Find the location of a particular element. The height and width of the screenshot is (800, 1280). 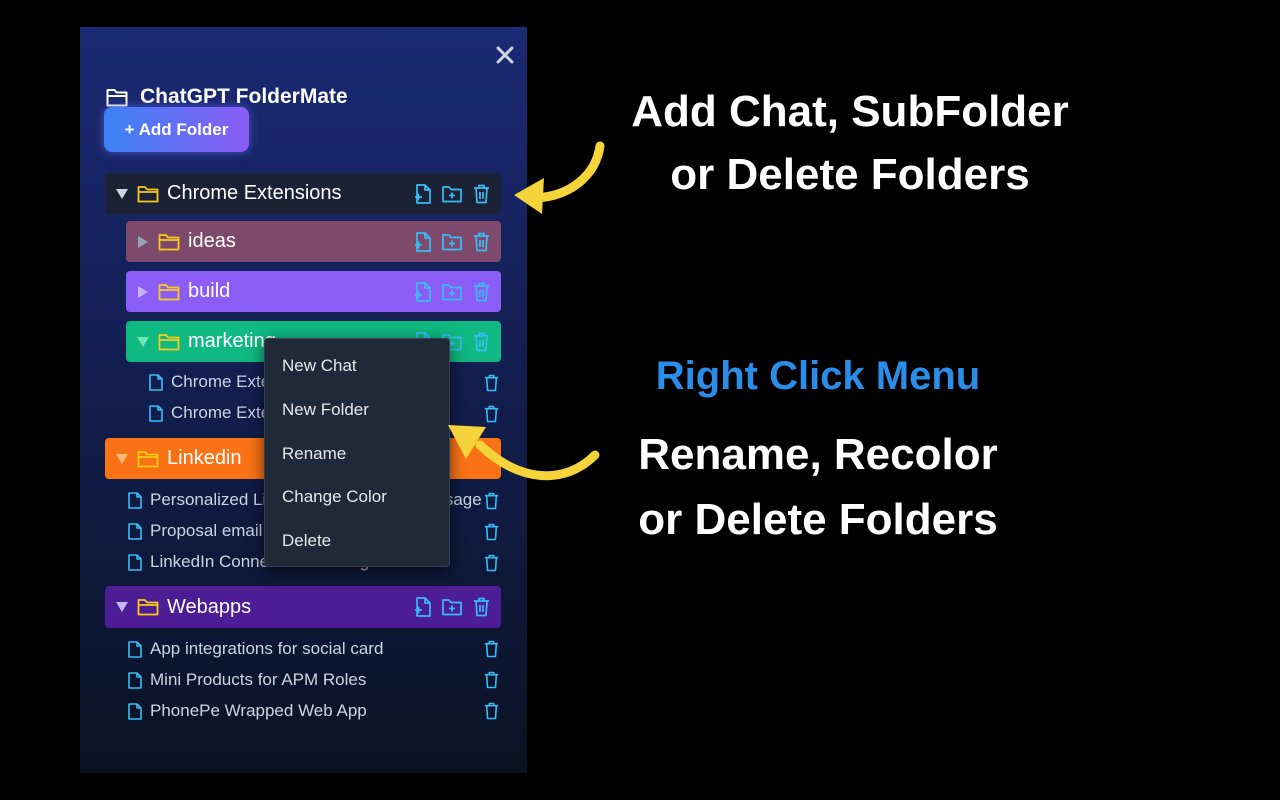

chat-title: Mini Products for APM Roles is located at coordinates (258, 679).